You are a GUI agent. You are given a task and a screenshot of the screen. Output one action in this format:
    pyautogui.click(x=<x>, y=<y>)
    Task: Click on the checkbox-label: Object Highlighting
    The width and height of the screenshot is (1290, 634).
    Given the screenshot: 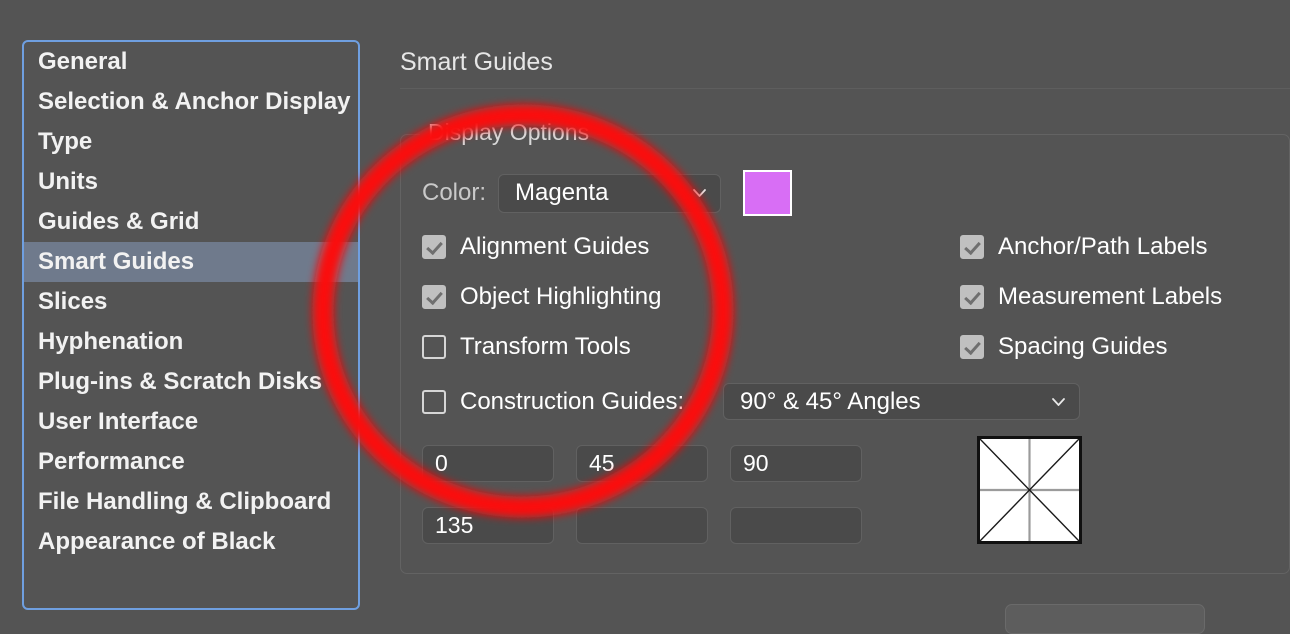 What is the action you would take?
    pyautogui.click(x=561, y=296)
    